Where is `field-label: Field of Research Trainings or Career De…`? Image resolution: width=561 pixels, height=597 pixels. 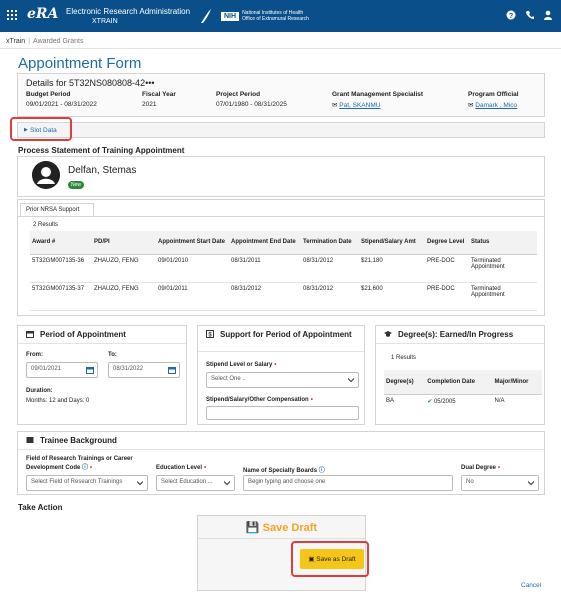
field-label: Field of Research Trainings or Career De… is located at coordinates (79, 463).